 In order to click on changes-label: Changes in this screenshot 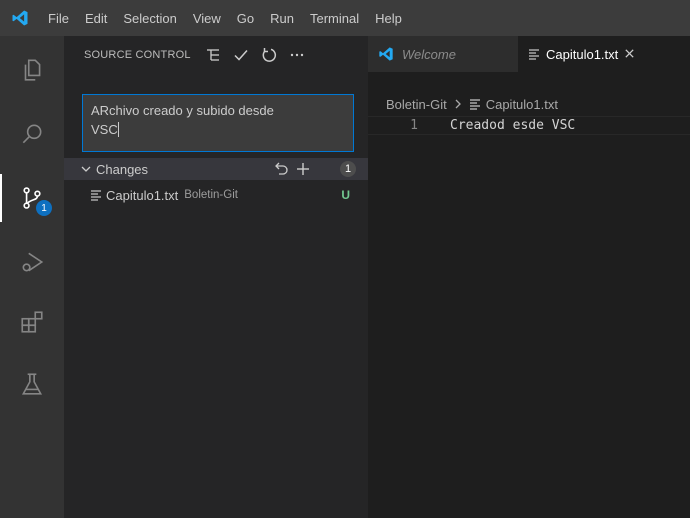, I will do `click(122, 169)`.